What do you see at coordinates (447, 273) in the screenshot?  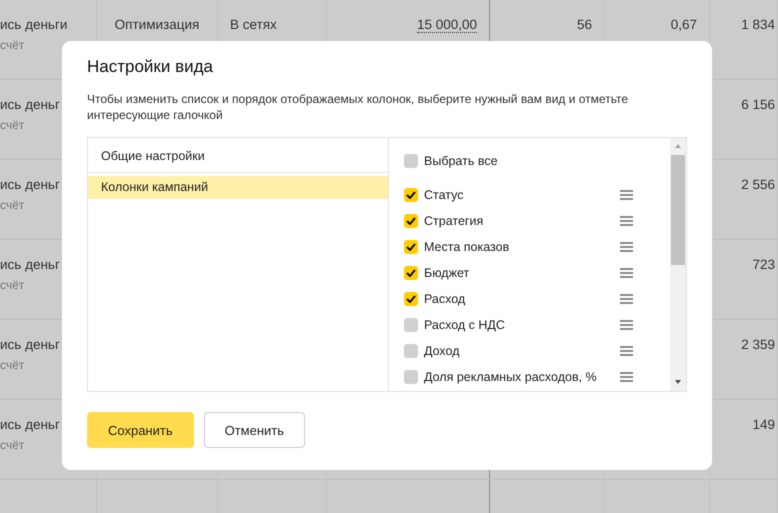 I see `column-label: Бюджет` at bounding box center [447, 273].